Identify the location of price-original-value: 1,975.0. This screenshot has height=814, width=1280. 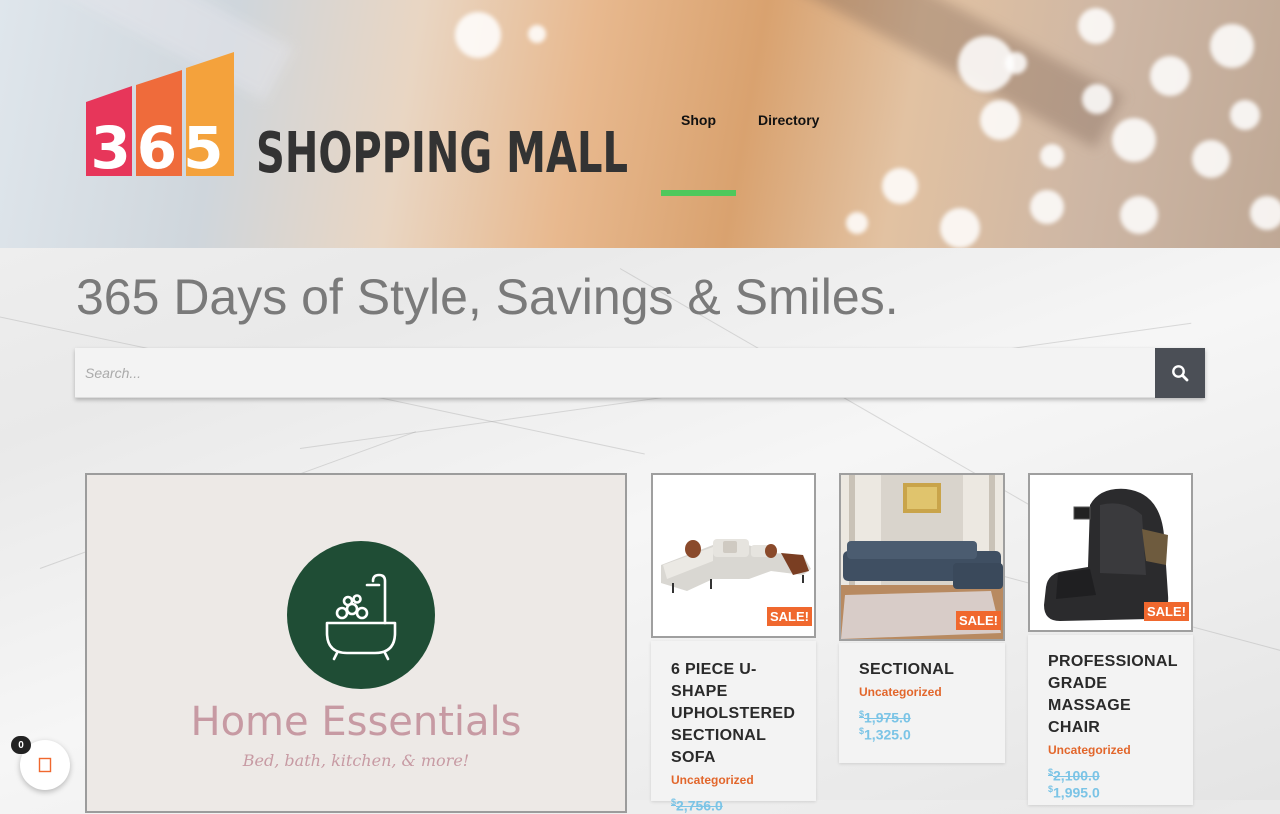
(887, 717).